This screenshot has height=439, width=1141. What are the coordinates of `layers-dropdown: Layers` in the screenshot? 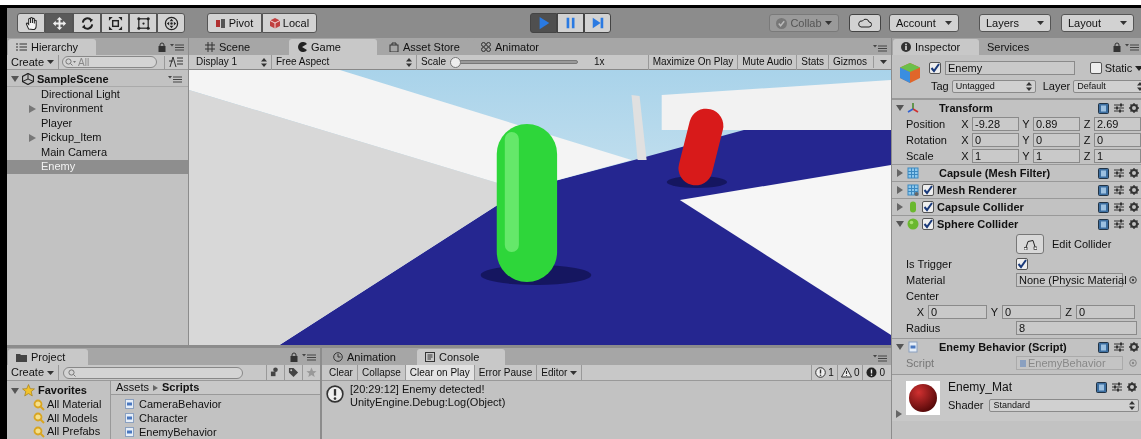 It's located at (1015, 23).